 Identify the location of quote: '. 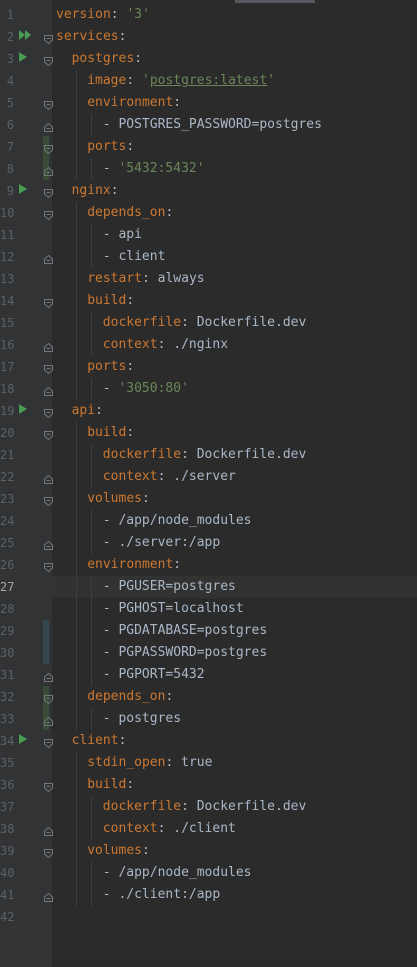
(145, 80).